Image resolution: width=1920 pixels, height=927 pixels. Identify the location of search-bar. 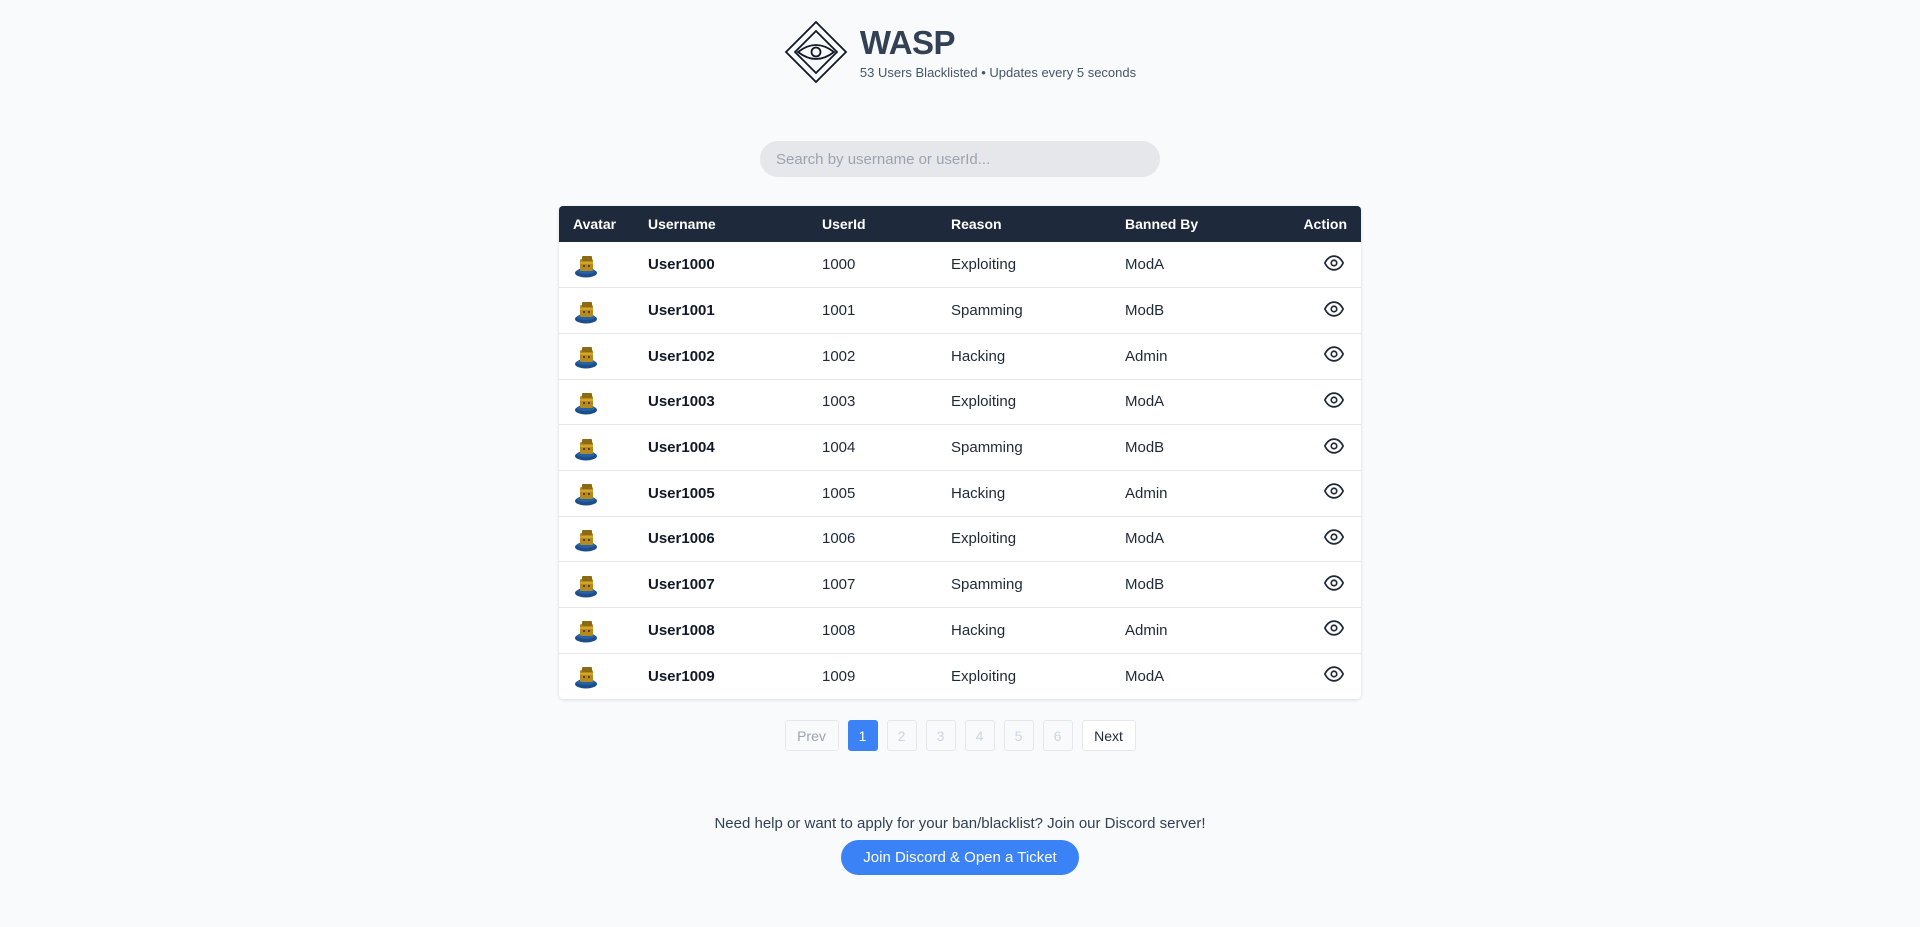
(960, 159).